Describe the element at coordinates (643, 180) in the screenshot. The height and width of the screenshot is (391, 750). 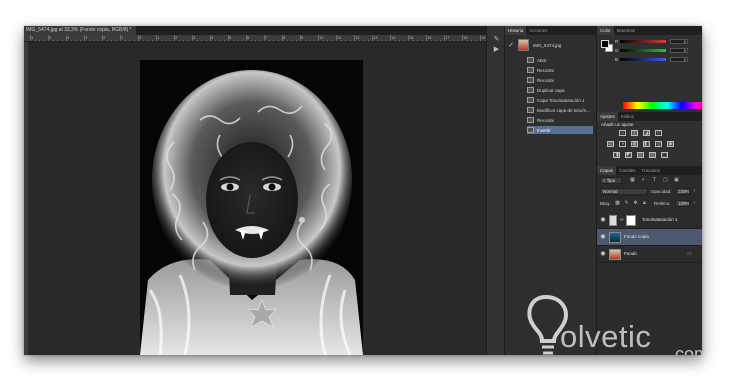
I see `filter-adjustment-icon: ◐` at that location.